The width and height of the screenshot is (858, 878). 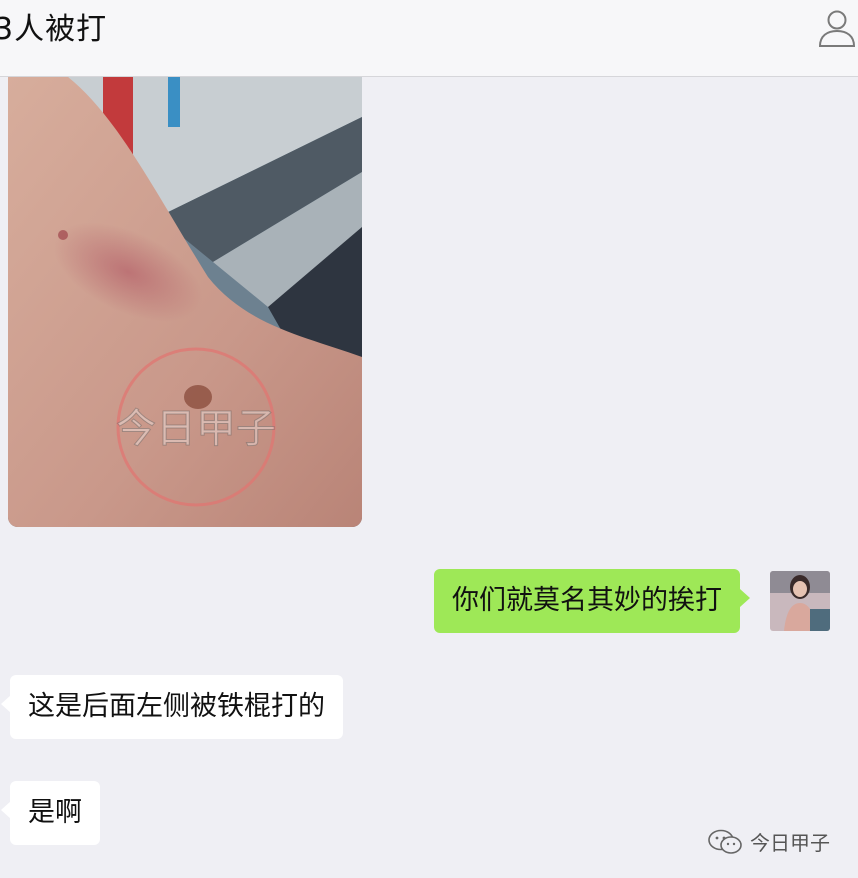 I want to click on message-bubble-incoming: 是啊, so click(x=50, y=813).